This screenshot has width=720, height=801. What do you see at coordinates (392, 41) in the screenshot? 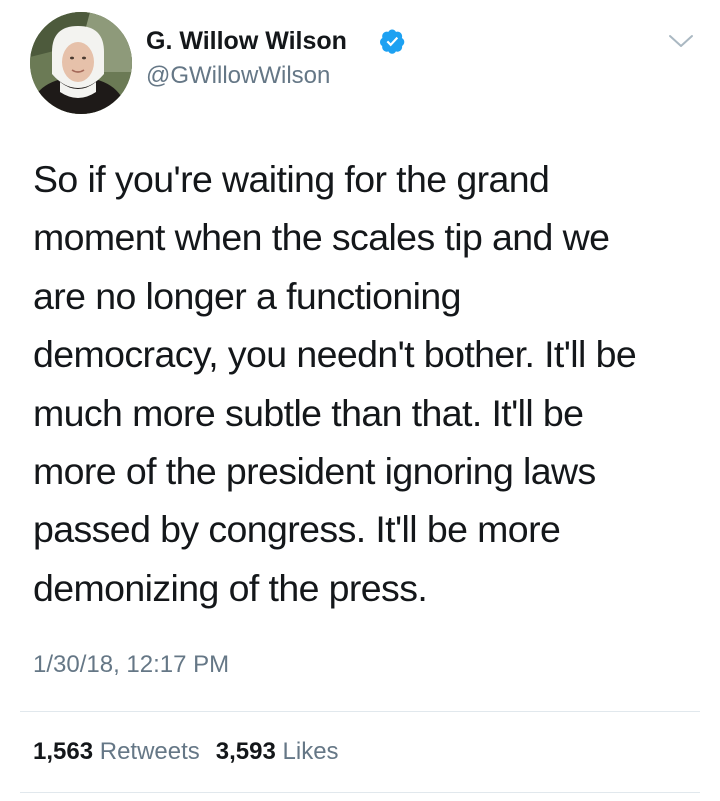
I see `verified-badge-icon` at bounding box center [392, 41].